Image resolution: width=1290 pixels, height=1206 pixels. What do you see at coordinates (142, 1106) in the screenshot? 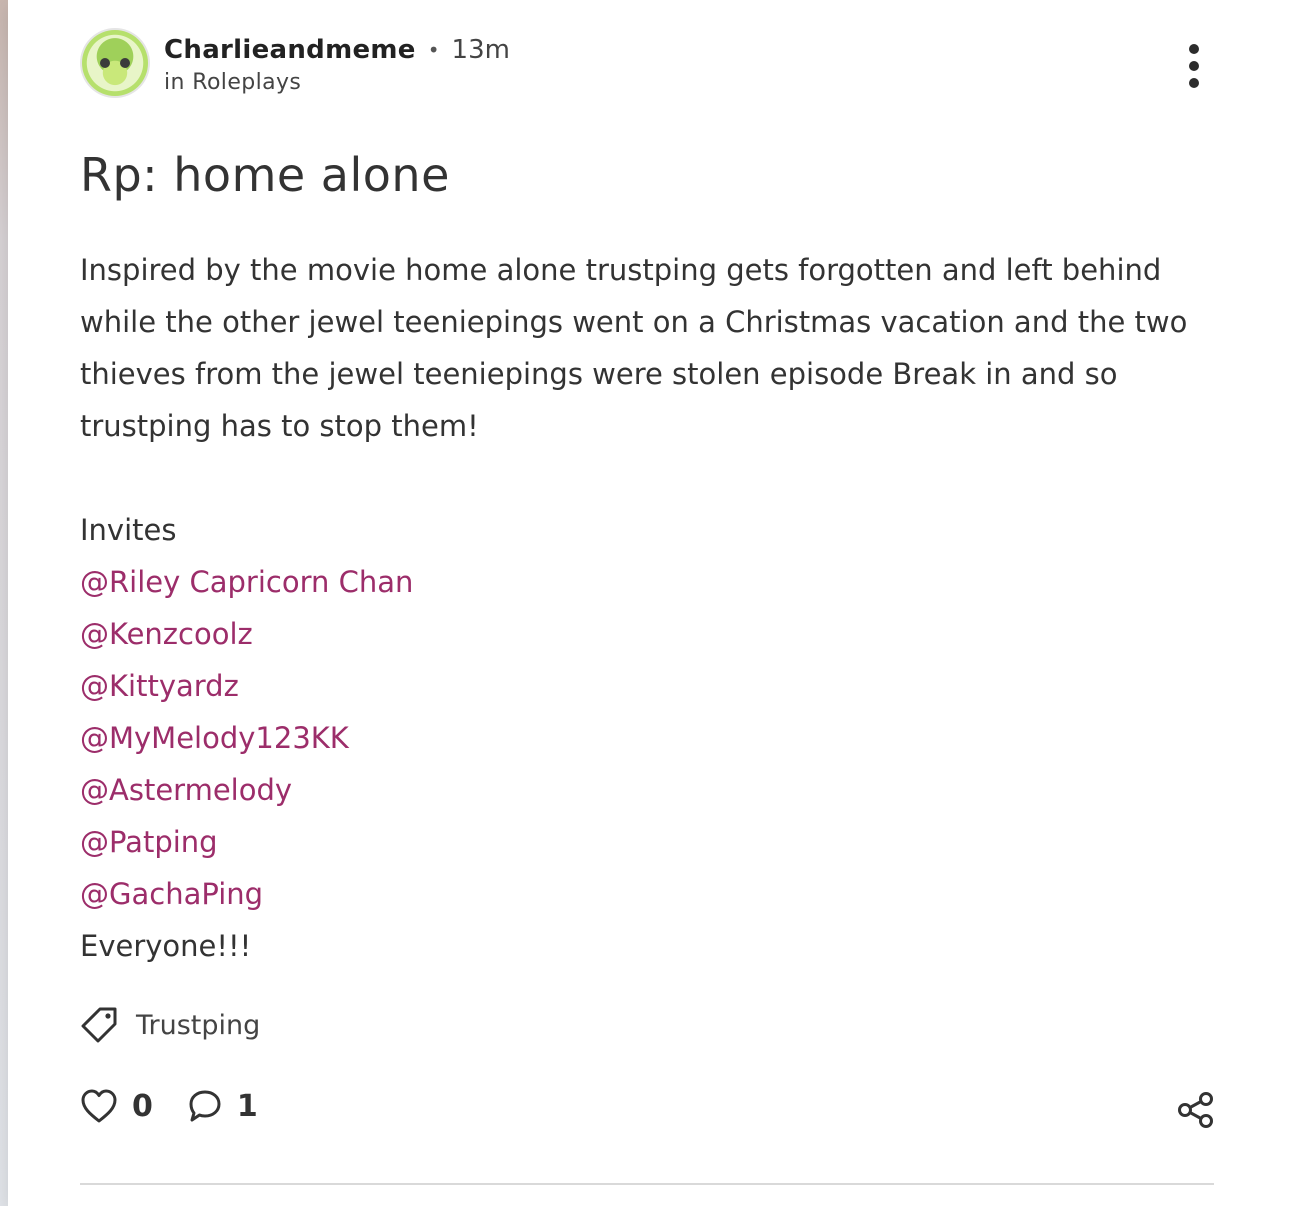
I see `like-count: 0` at bounding box center [142, 1106].